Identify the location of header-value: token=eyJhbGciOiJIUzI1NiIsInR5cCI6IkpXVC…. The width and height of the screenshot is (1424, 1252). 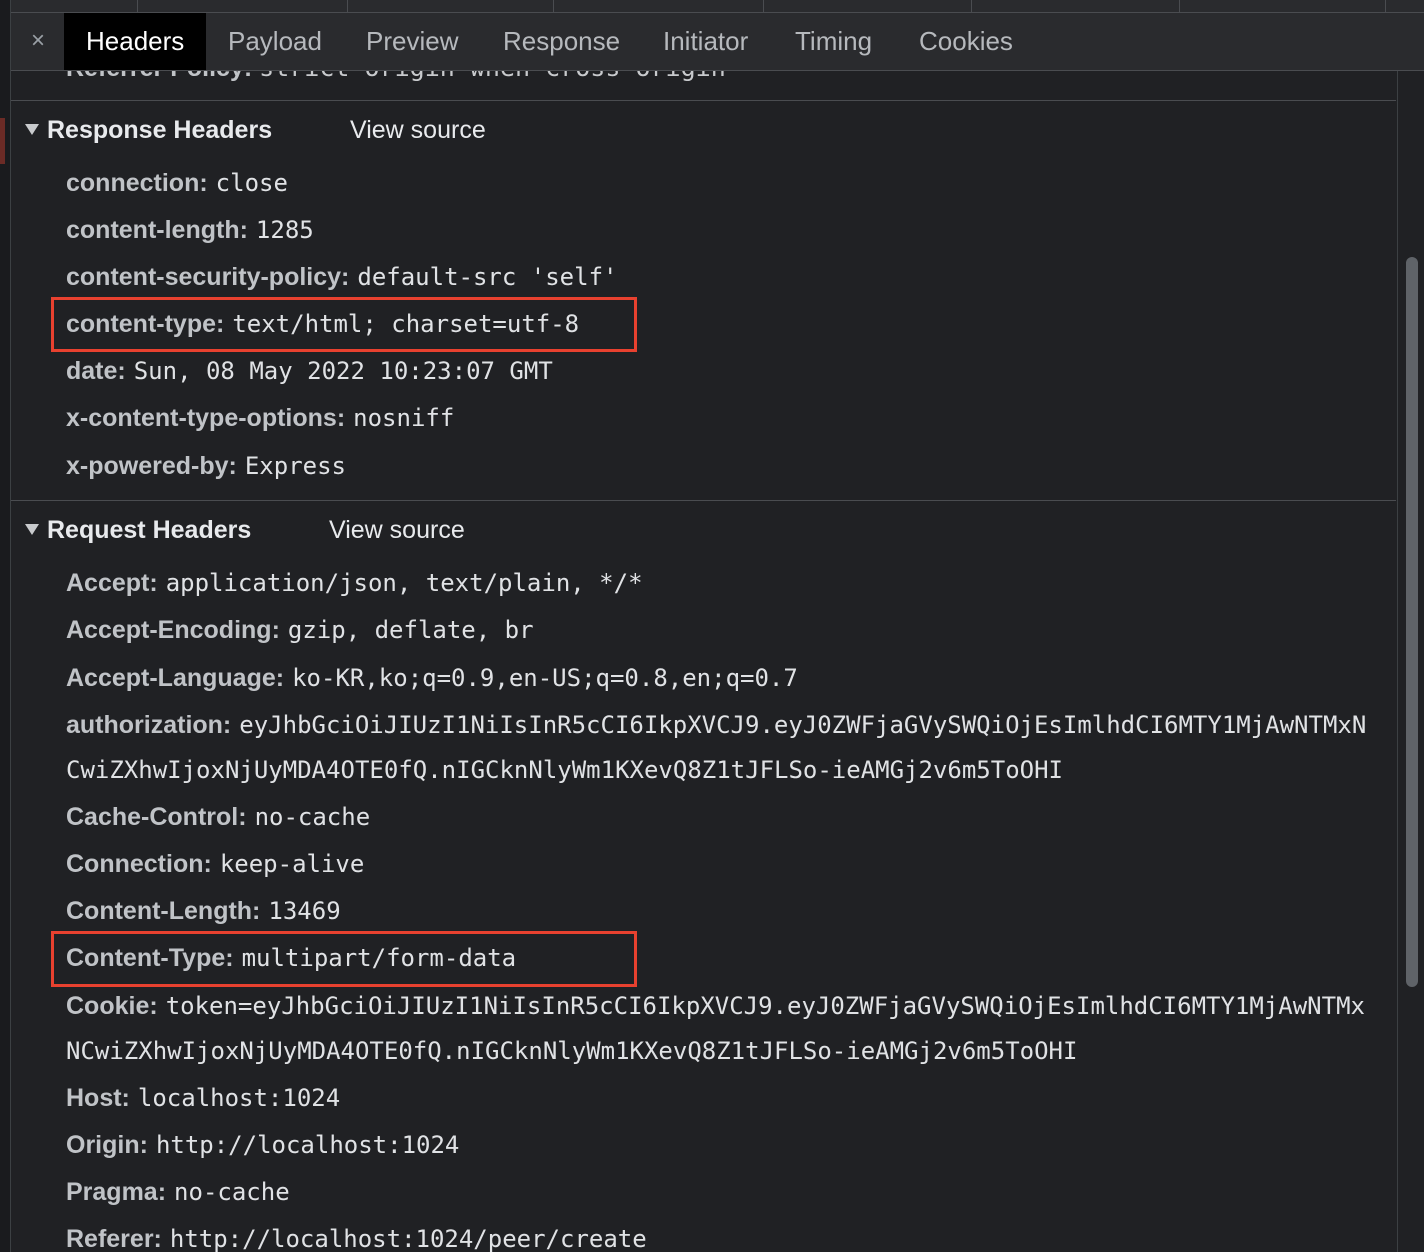
(765, 1006).